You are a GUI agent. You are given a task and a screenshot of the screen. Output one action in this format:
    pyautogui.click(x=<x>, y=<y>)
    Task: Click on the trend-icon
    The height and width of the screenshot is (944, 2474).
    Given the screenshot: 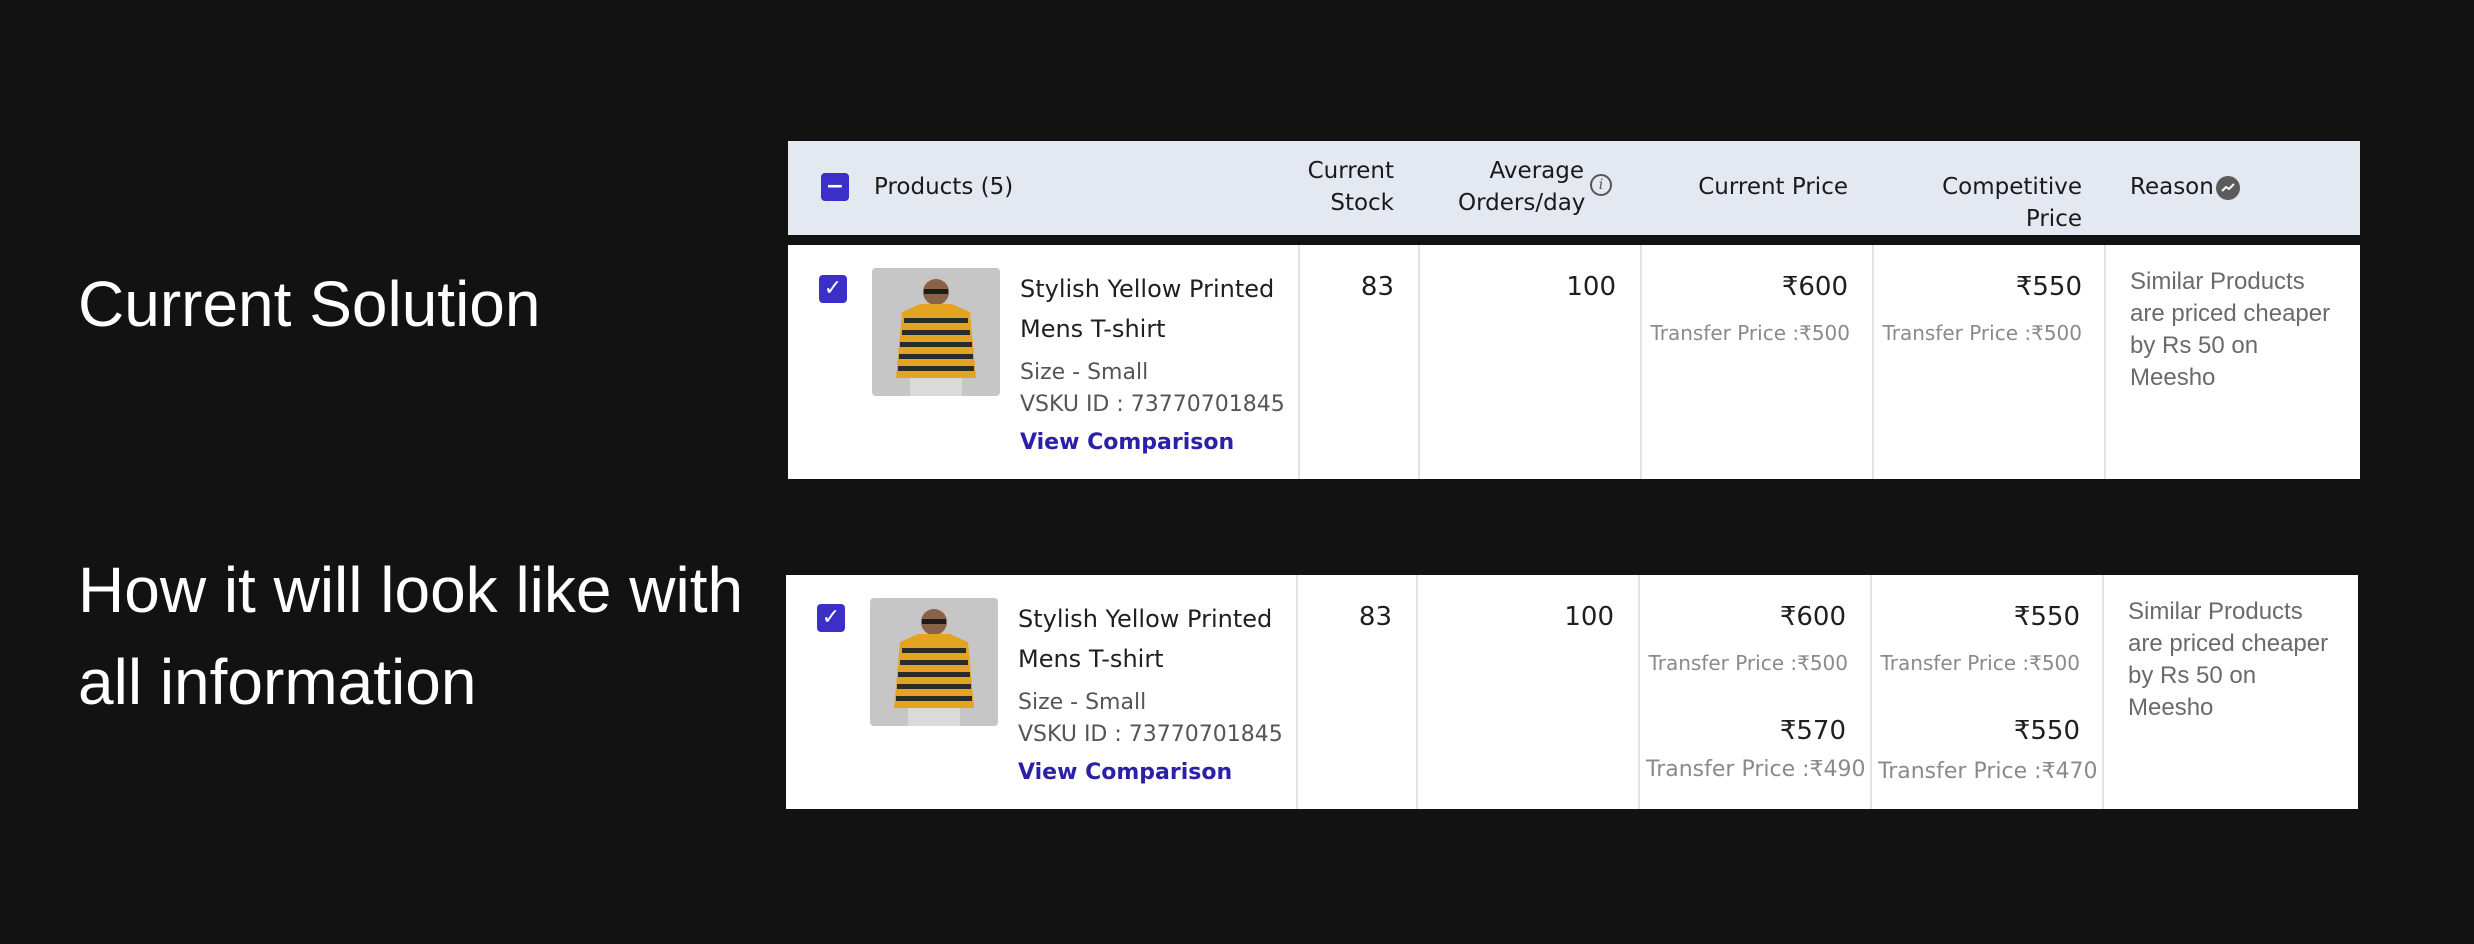 What is the action you would take?
    pyautogui.click(x=2228, y=188)
    